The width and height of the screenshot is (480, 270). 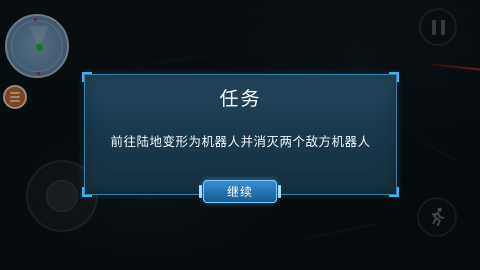 What do you see at coordinates (240, 99) in the screenshot?
I see `dialog-title: 任务` at bounding box center [240, 99].